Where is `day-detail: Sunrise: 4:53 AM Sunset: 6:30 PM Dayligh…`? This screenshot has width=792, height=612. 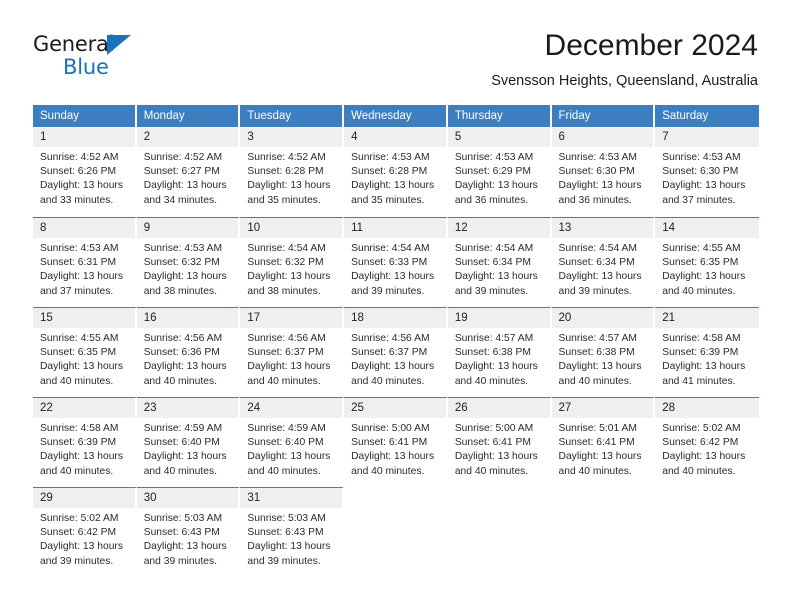
day-detail: Sunrise: 4:53 AM Sunset: 6:30 PM Dayligh… is located at coordinates (707, 177).